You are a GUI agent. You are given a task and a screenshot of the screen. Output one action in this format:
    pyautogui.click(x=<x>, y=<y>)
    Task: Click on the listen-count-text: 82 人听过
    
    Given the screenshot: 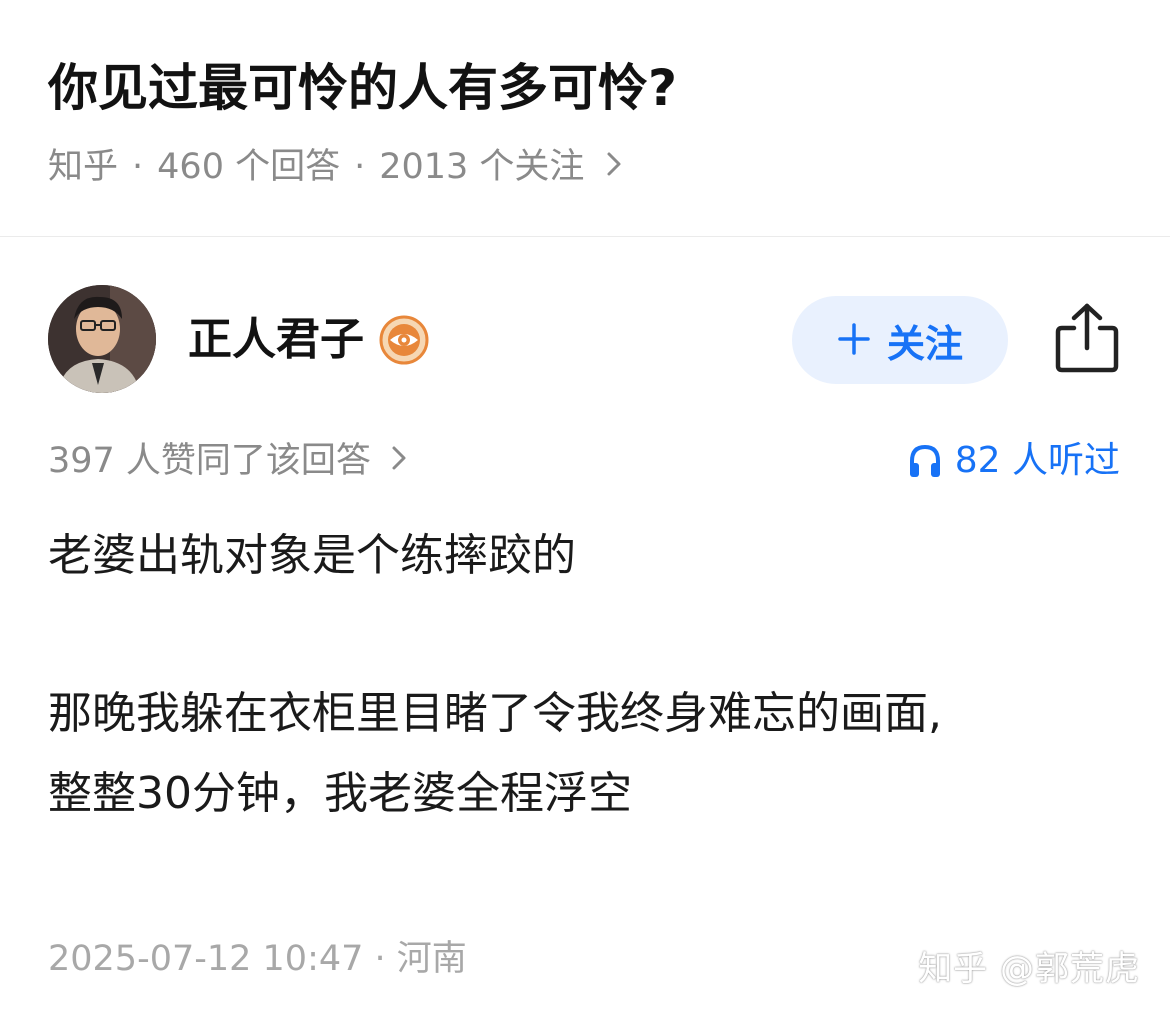 What is the action you would take?
    pyautogui.click(x=1037, y=460)
    